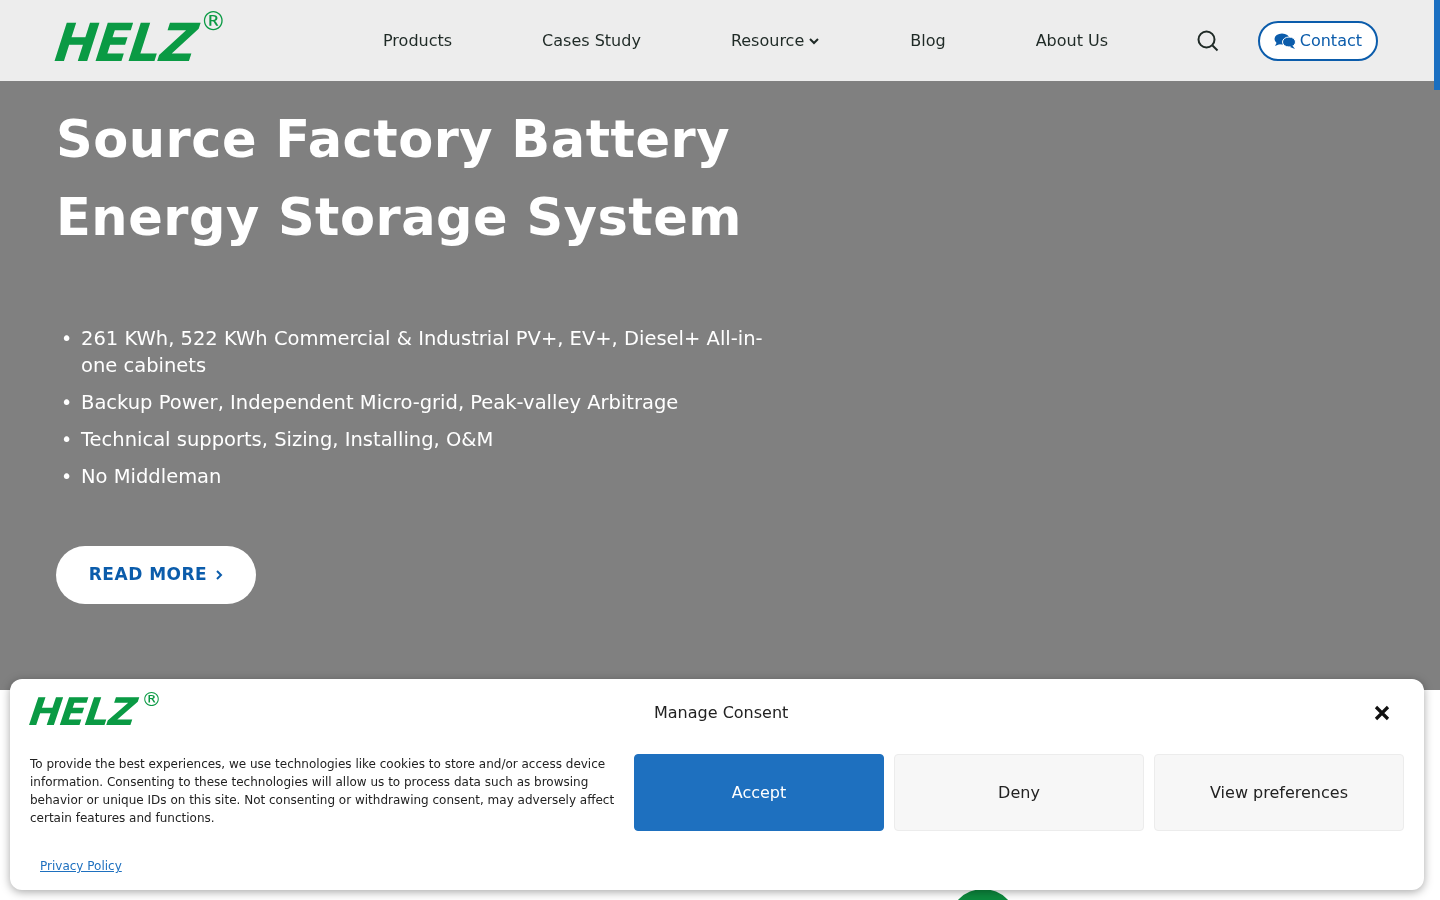 The height and width of the screenshot is (900, 1440). I want to click on nav-link: Cases Study, so click(591, 40).